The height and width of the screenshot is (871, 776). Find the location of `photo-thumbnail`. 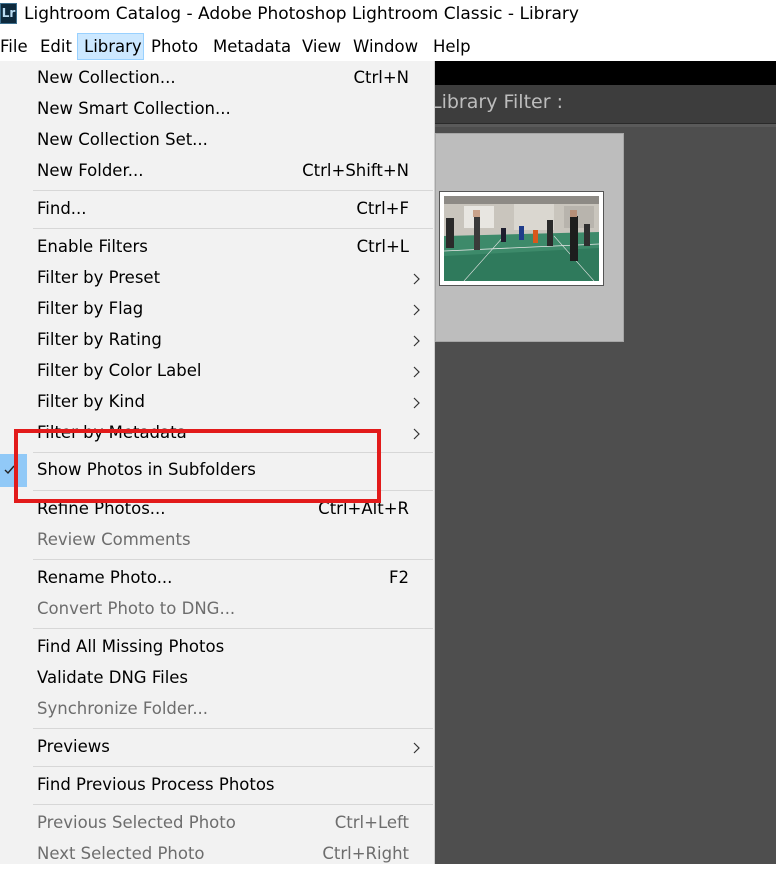

photo-thumbnail is located at coordinates (521, 238).